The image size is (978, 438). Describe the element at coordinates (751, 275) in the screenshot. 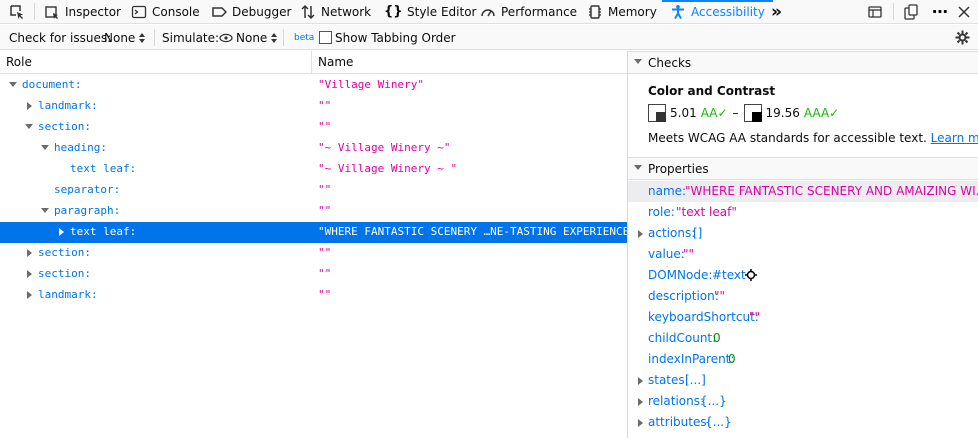

I see `target-icon` at that location.